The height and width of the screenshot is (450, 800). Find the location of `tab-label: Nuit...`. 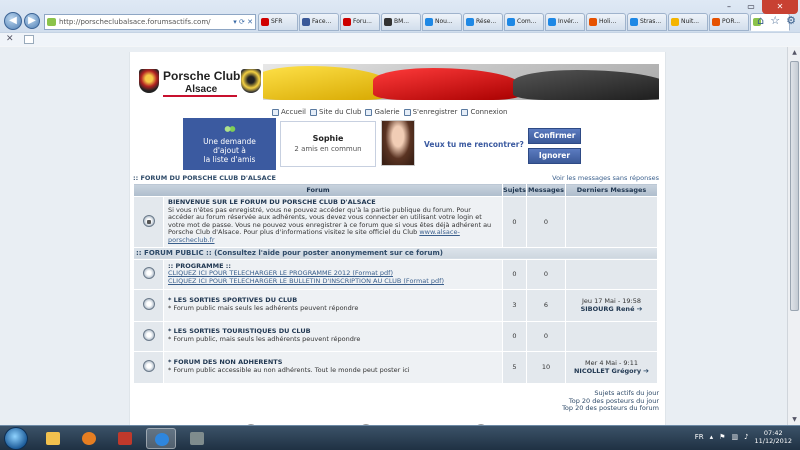

tab-label: Nuit... is located at coordinates (690, 21).